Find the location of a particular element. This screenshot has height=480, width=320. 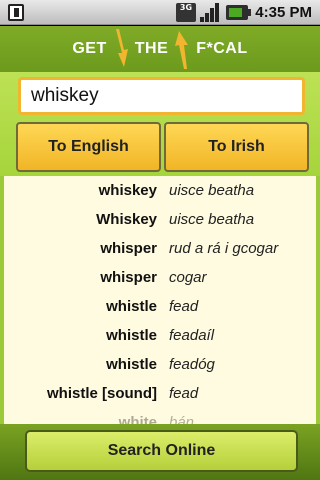

english-word: white is located at coordinates (137, 419).